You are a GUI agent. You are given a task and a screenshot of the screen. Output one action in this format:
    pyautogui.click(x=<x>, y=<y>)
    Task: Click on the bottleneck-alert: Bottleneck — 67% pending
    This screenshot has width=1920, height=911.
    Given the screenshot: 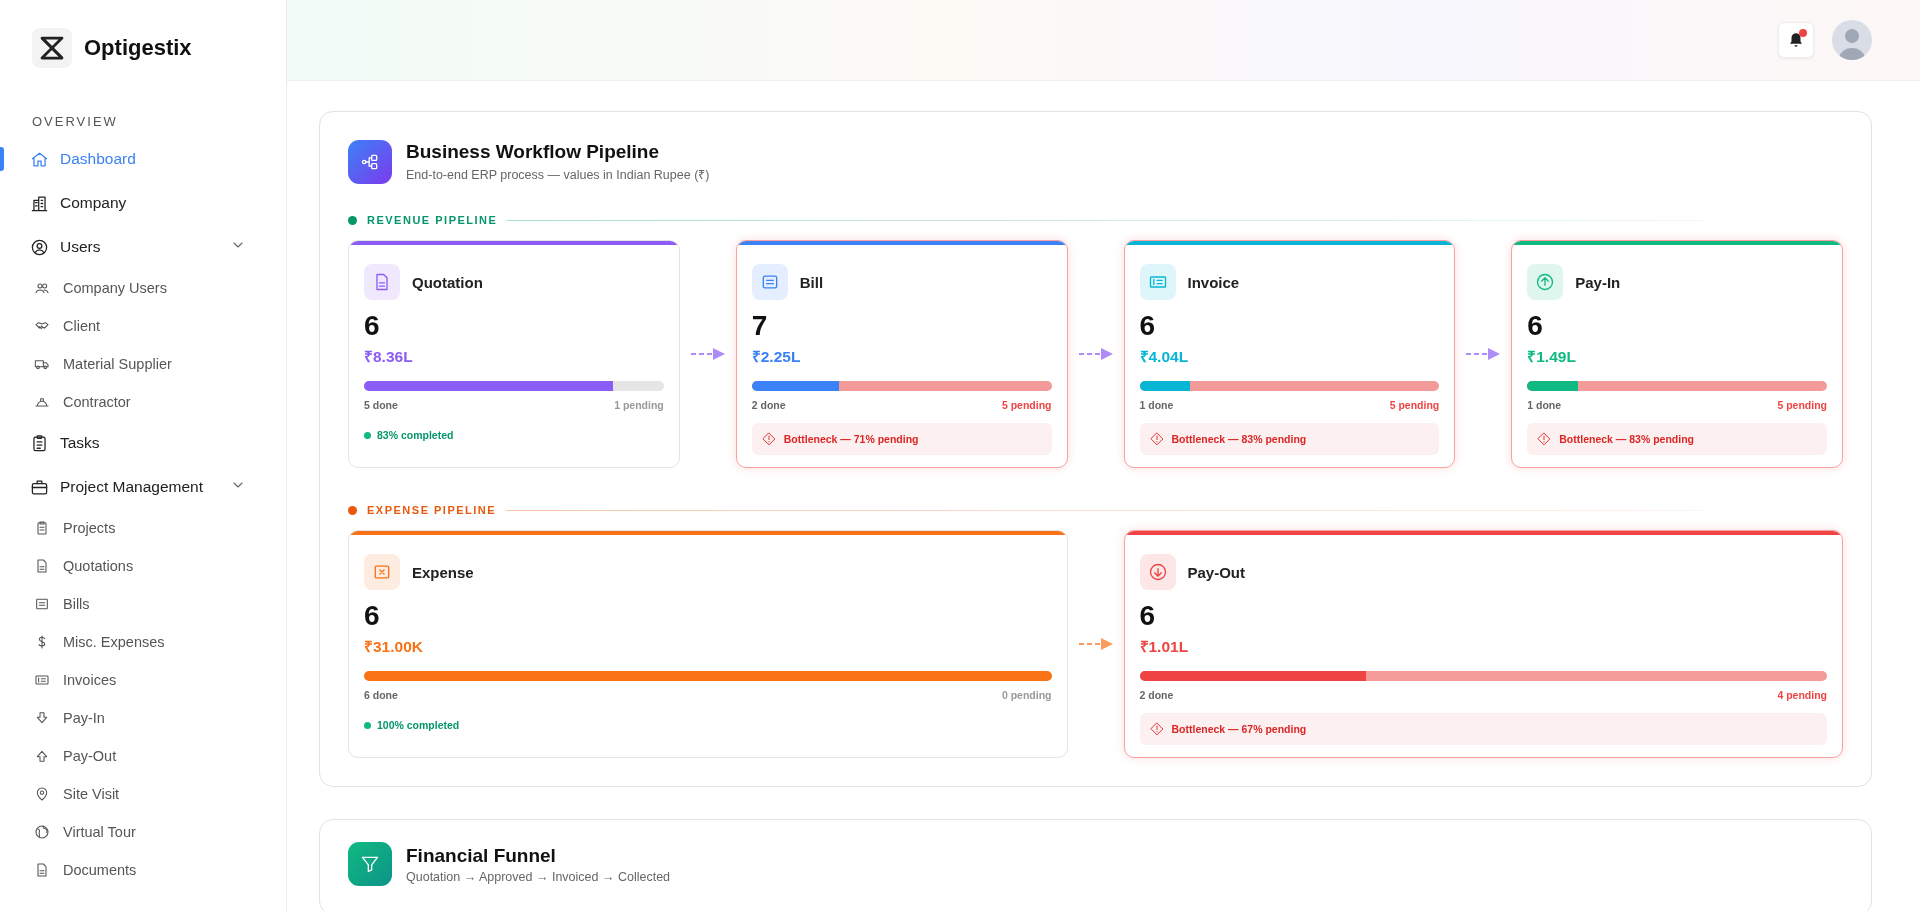 What is the action you would take?
    pyautogui.click(x=1483, y=729)
    